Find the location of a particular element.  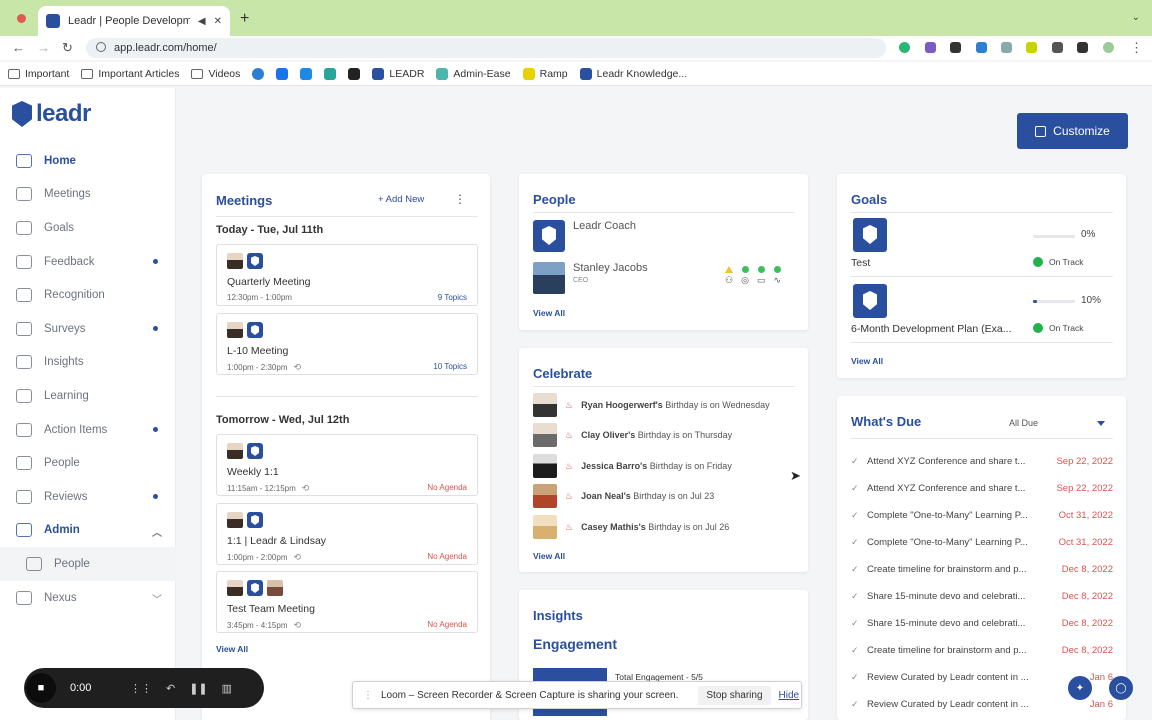

bookmark-leadr: LEADR is located at coordinates (398, 73).